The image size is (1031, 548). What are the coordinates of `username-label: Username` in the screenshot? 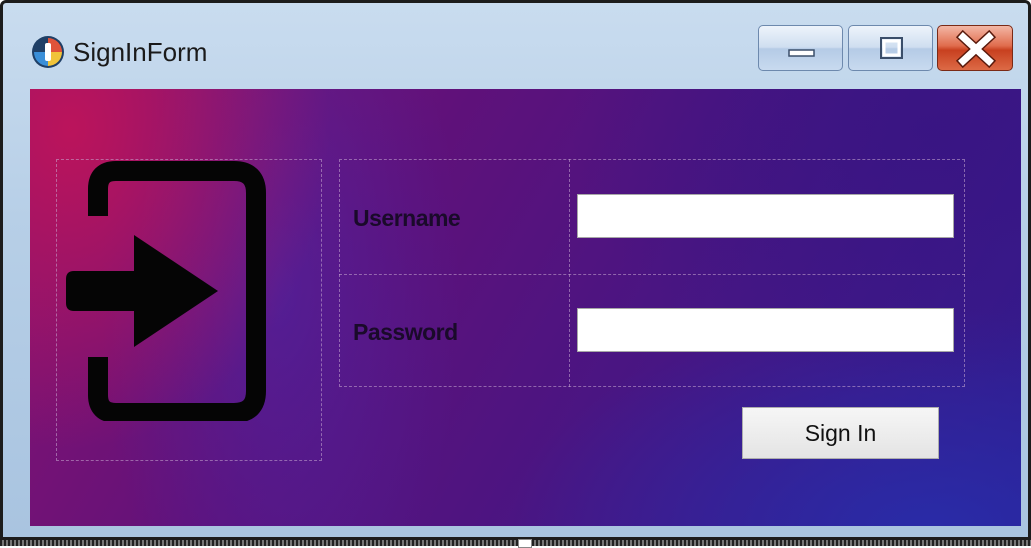 It's located at (407, 218).